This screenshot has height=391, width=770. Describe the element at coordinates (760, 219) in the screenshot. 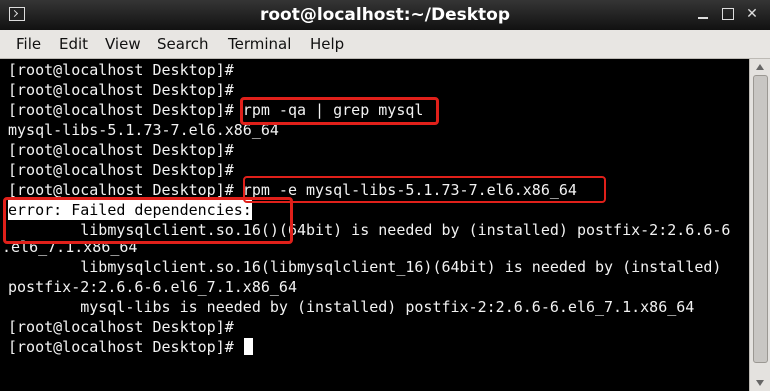

I see `scrollbar-thumb` at that location.